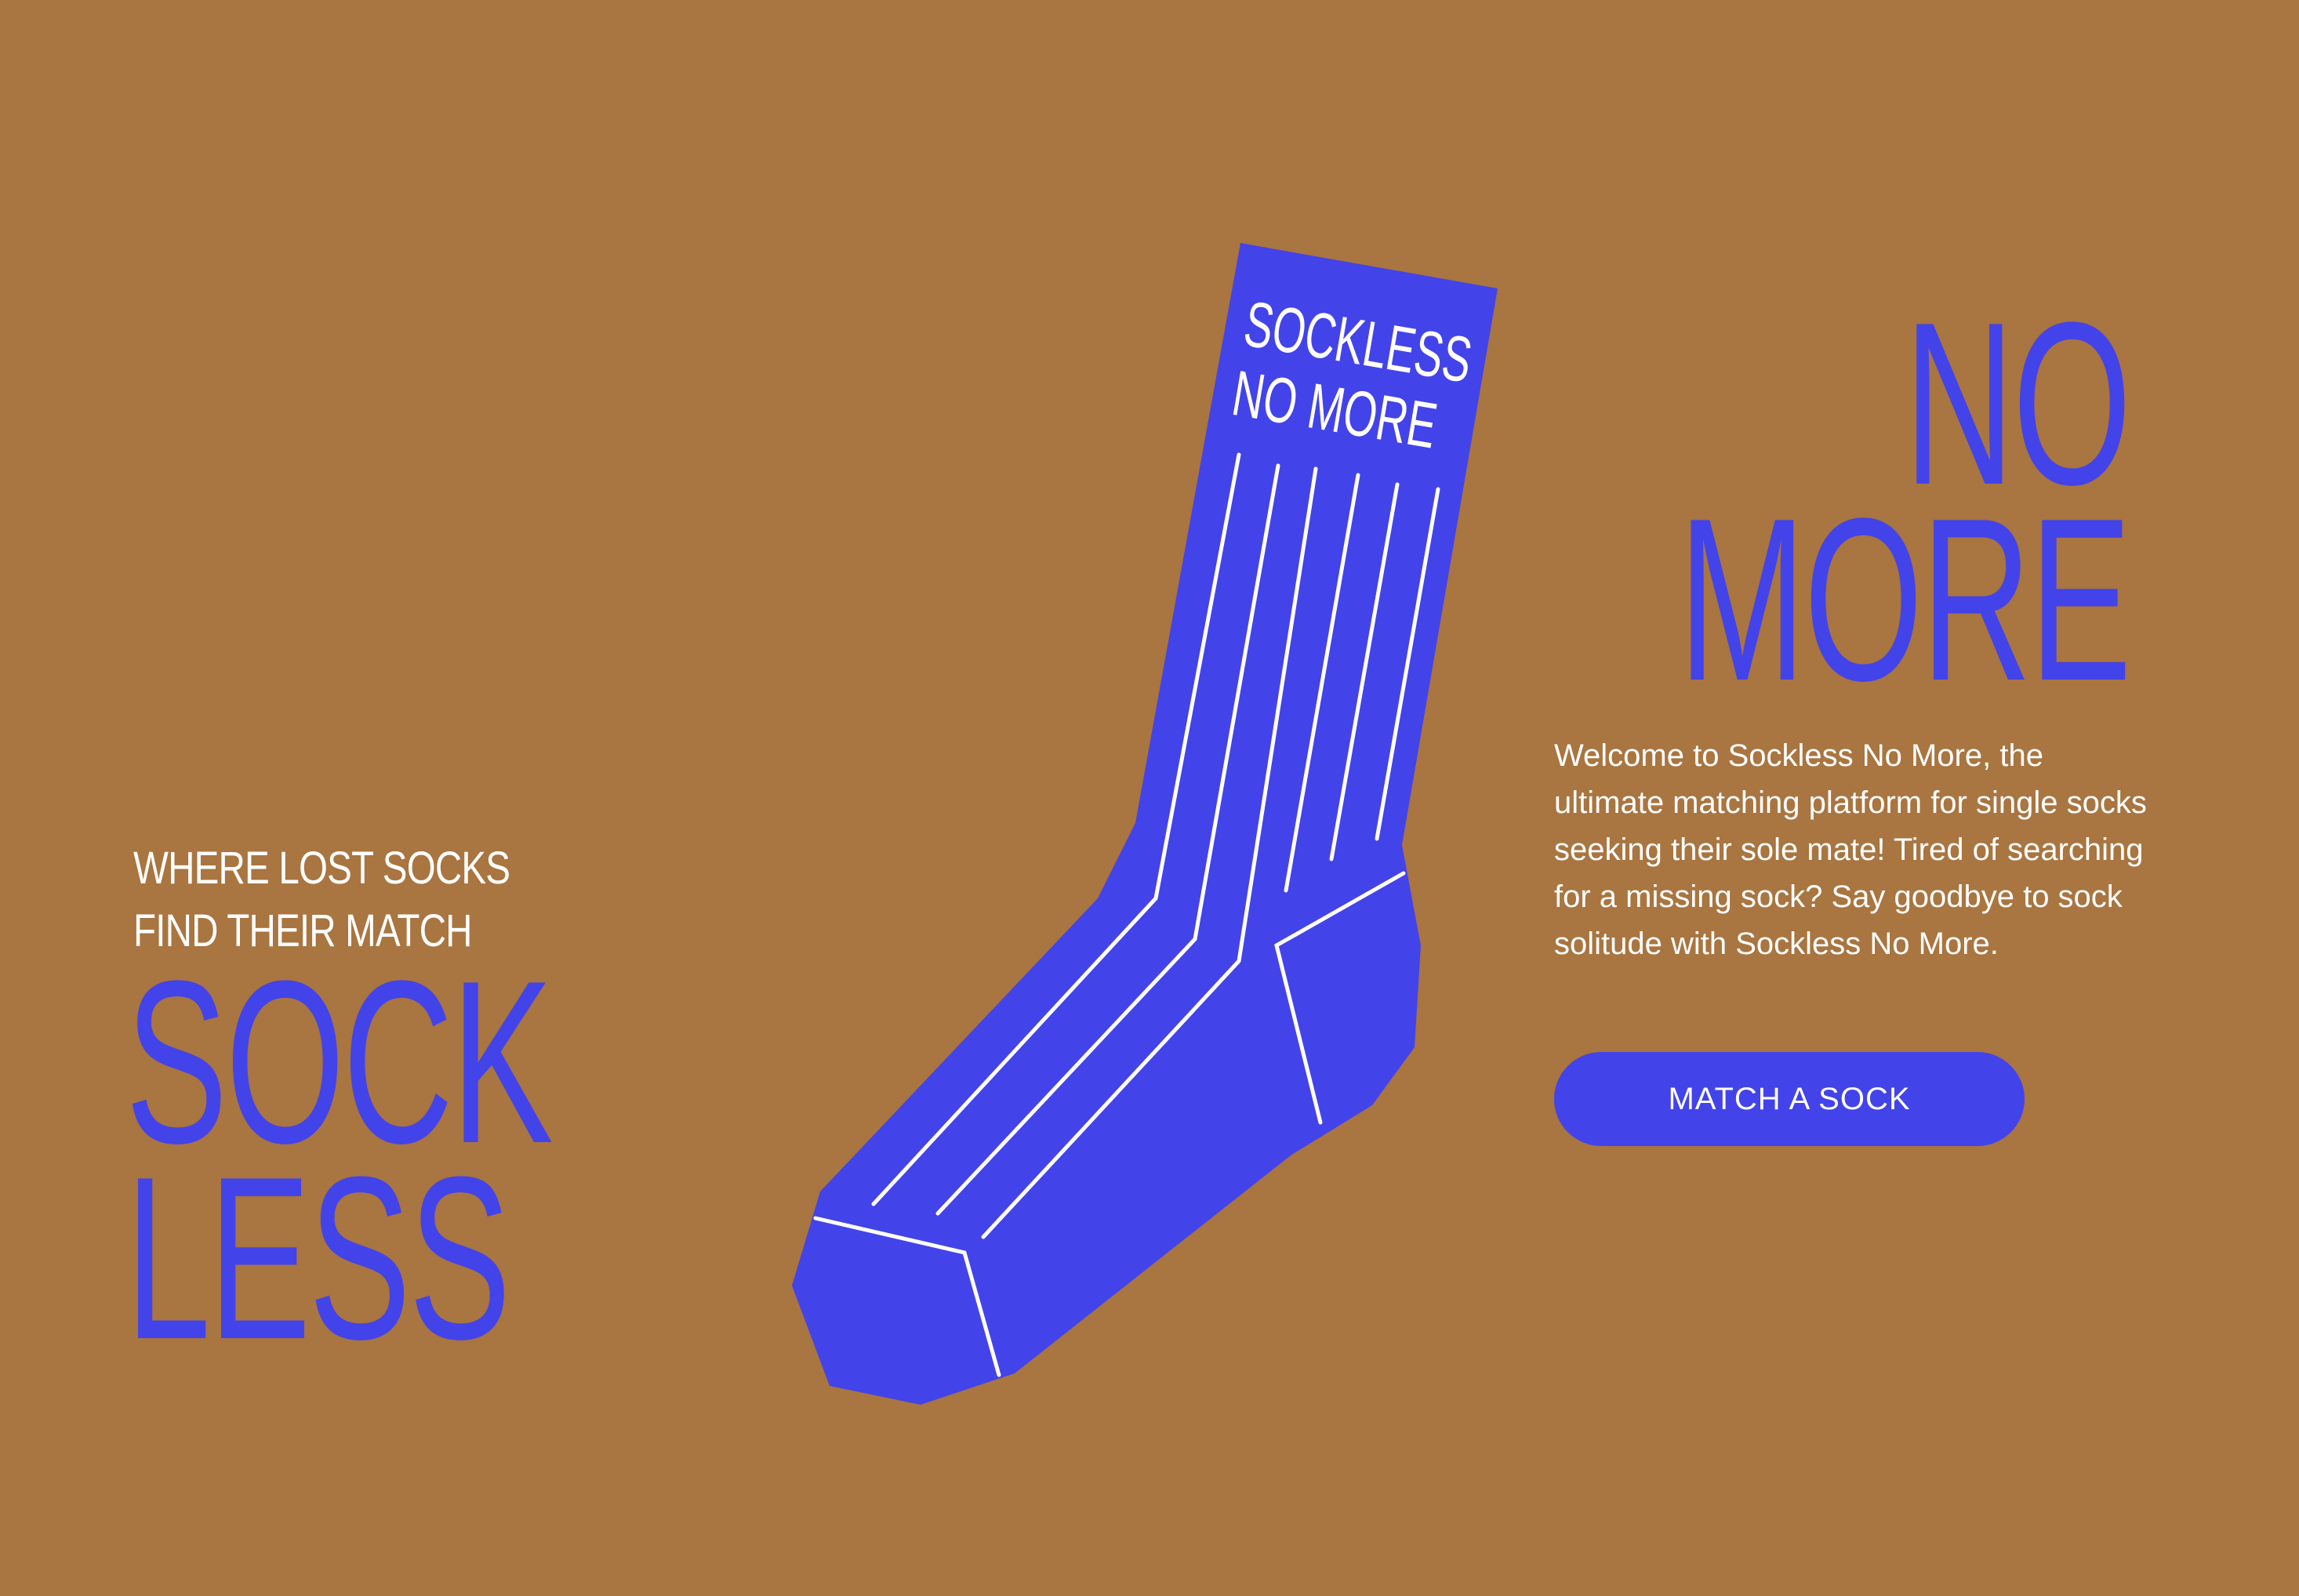 This screenshot has height=1596, width=2299. What do you see at coordinates (318, 1257) in the screenshot?
I see `hero-title-left-line2: LESS` at bounding box center [318, 1257].